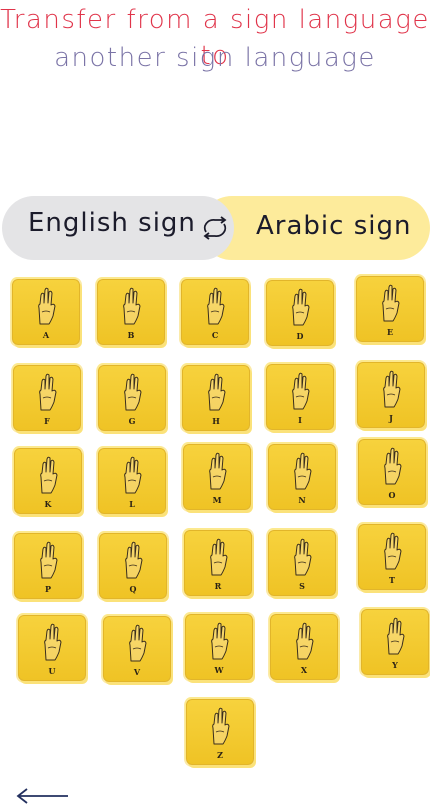 Image resolution: width=430 pixels, height=808 pixels. What do you see at coordinates (52, 671) in the screenshot?
I see `sign-letter-label: U` at bounding box center [52, 671].